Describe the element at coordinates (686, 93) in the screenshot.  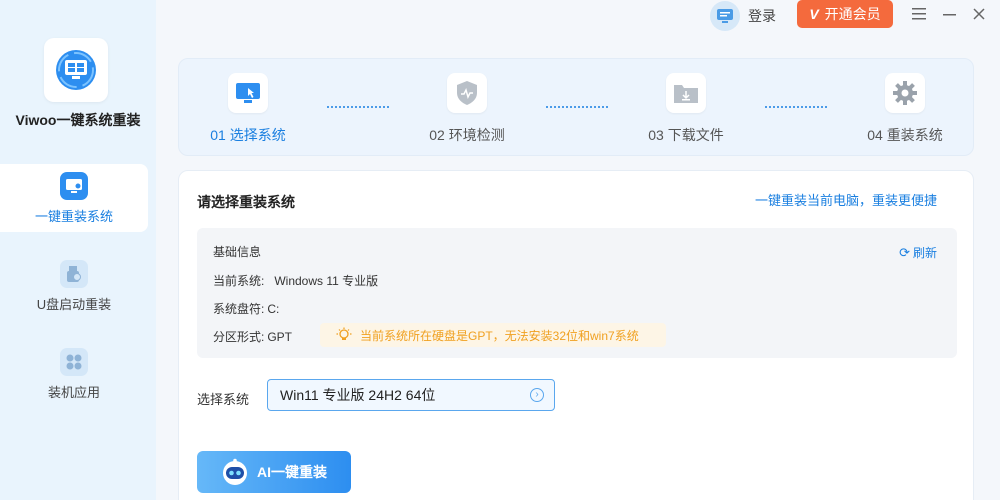
I see `folder-download-icon` at that location.